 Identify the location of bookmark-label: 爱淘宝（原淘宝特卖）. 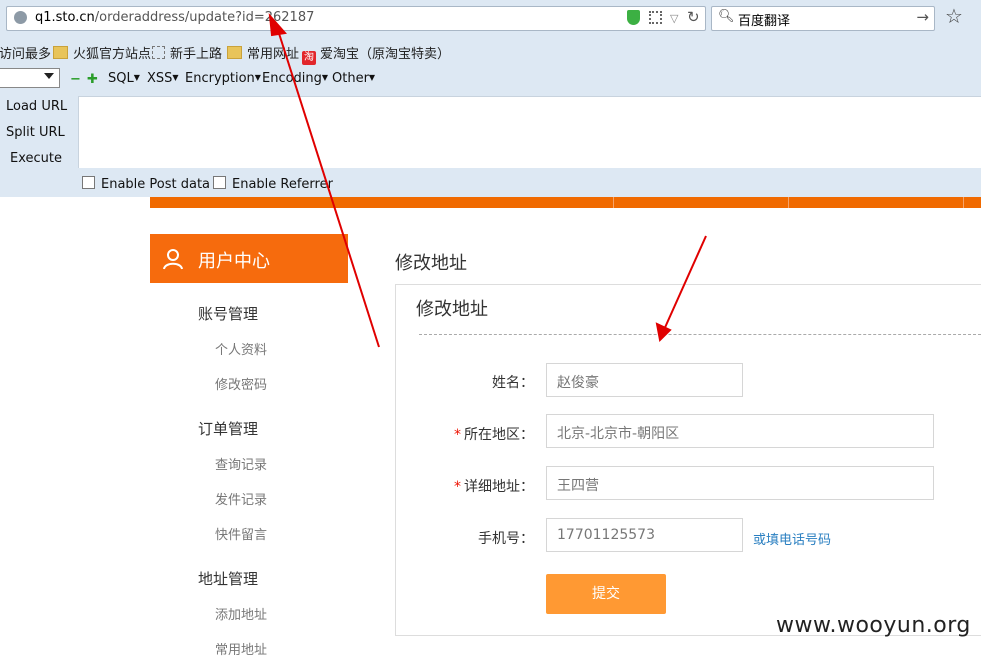
(385, 54).